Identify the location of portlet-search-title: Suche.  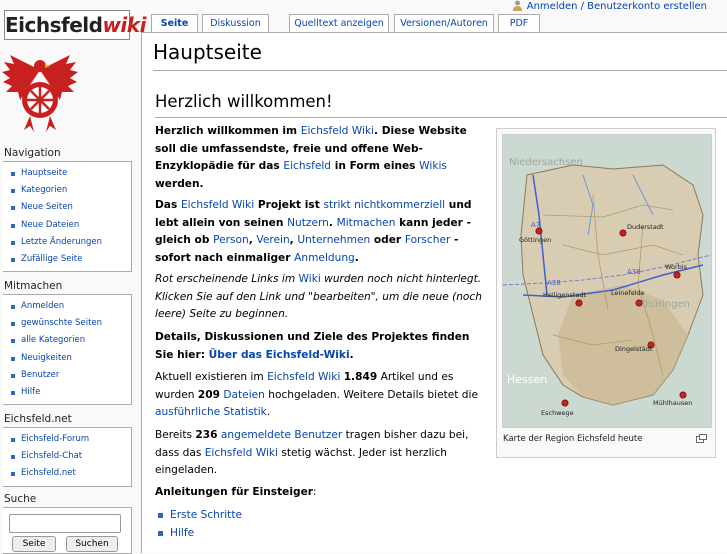
(20, 499).